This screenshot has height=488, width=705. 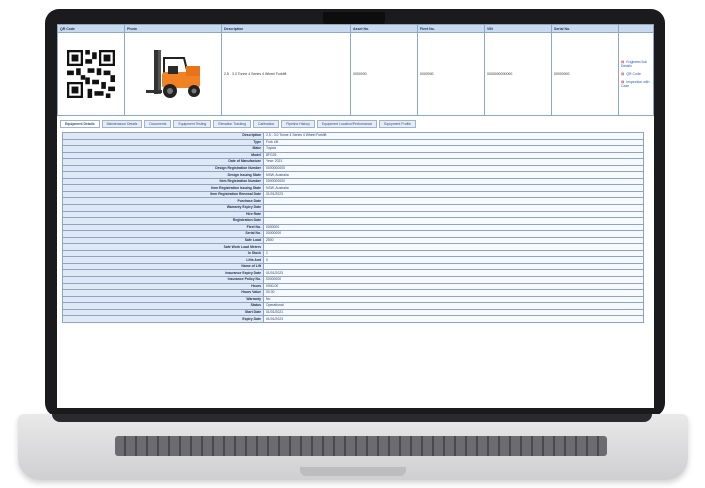 What do you see at coordinates (158, 124) in the screenshot?
I see `tab-documents: Documents` at bounding box center [158, 124].